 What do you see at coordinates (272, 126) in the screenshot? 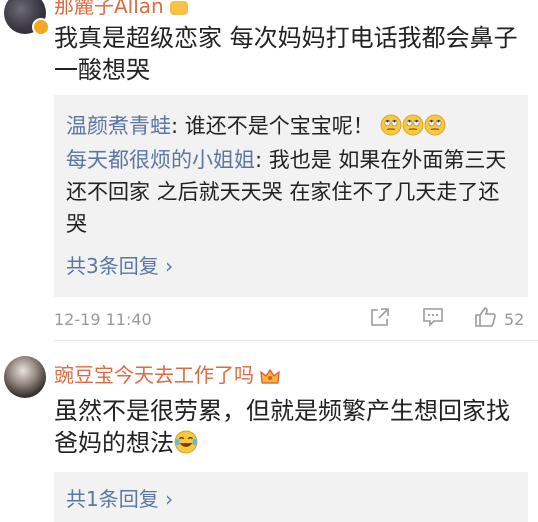
I see `reply-text: : 谁还不是个宝宝呢！` at bounding box center [272, 126].